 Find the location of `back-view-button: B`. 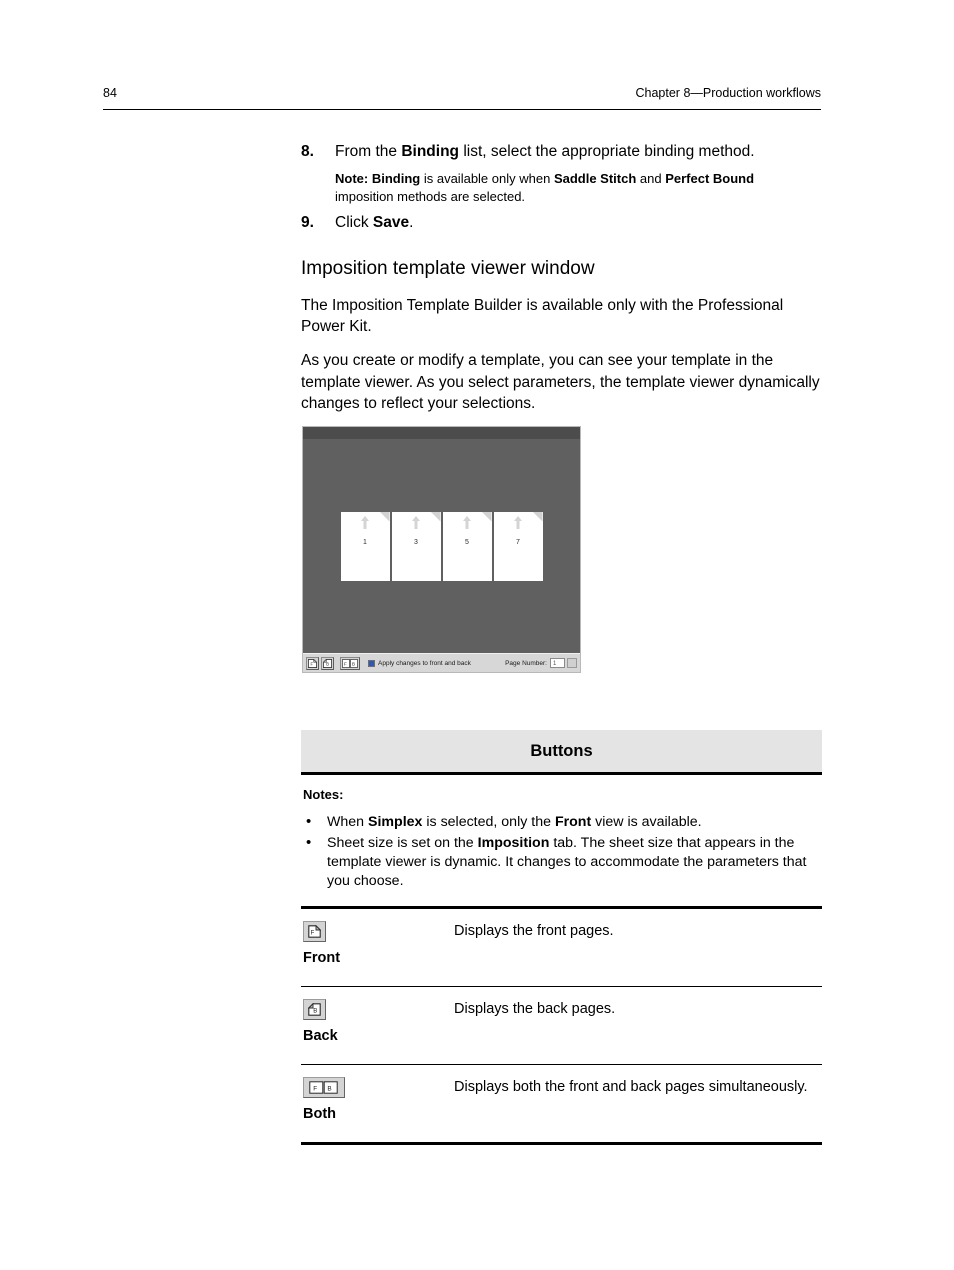

back-view-button: B is located at coordinates (327, 663).